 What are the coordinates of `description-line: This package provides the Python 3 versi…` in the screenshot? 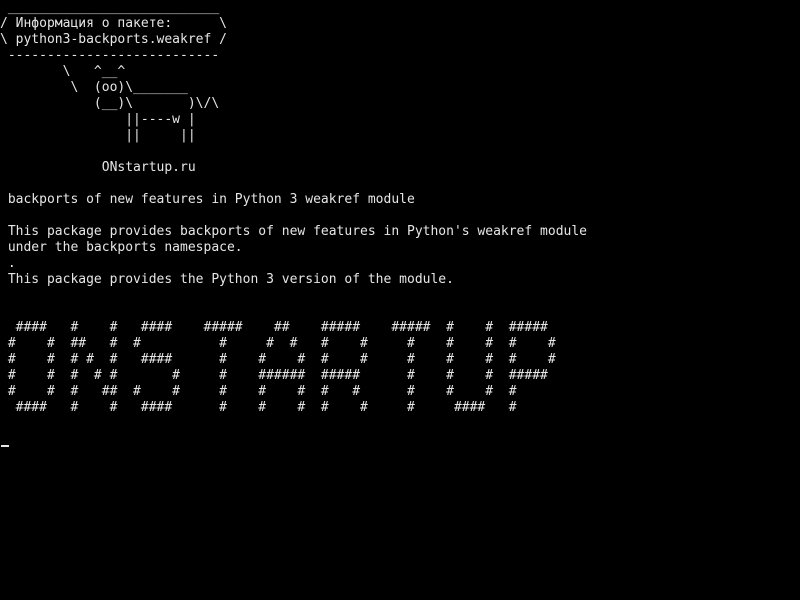 It's located at (227, 279).